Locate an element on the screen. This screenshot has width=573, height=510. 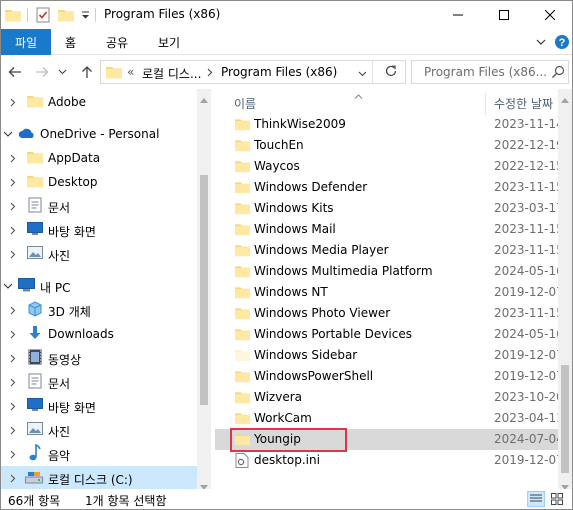
new-folder-icon is located at coordinates (66, 15).